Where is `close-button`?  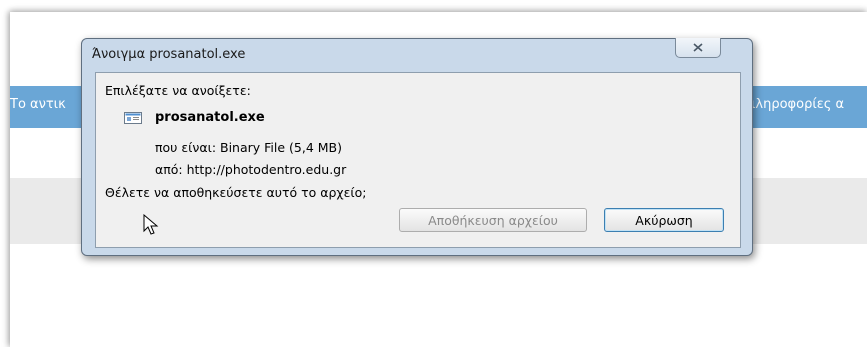 close-button is located at coordinates (698, 48).